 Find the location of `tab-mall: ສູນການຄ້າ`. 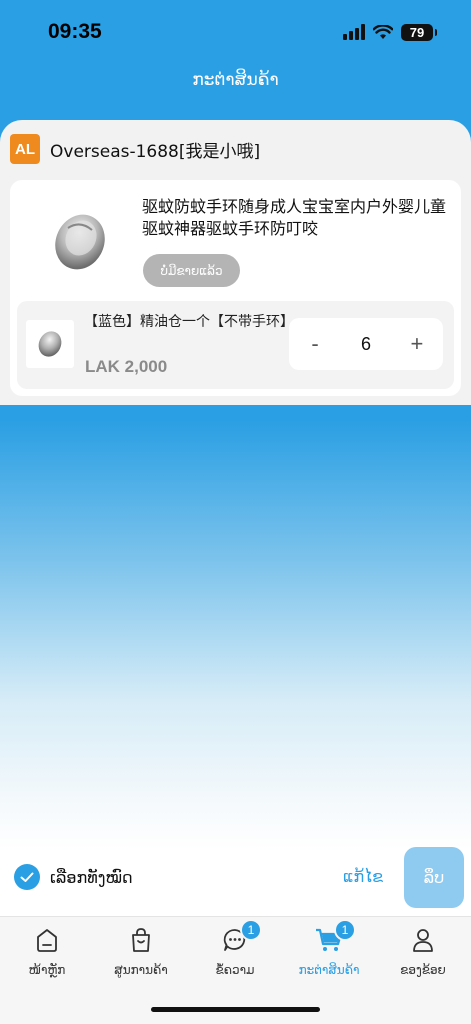

tab-mall: ສູນການຄ້າ is located at coordinates (141, 951).